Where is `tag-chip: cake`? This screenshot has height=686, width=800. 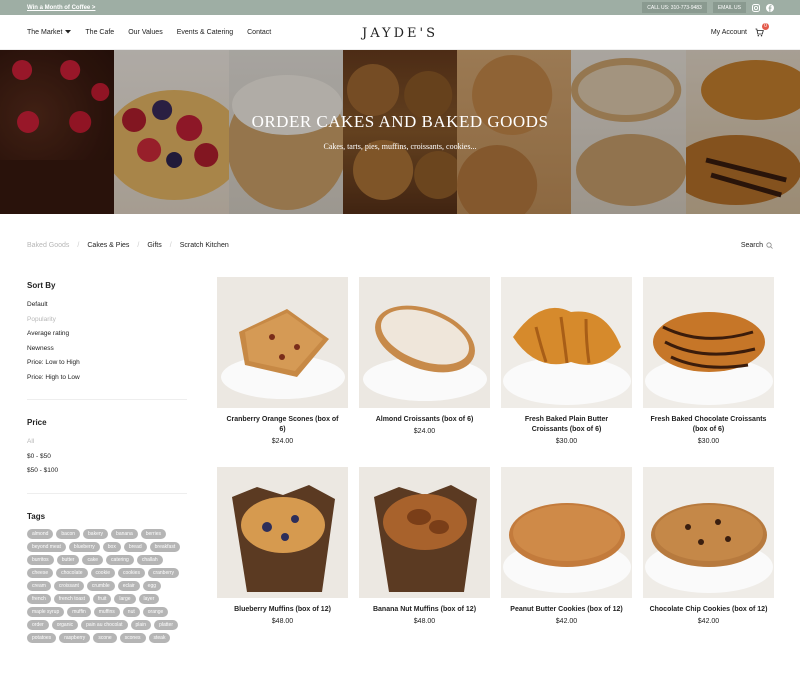
tag-chip: cake is located at coordinates (93, 559).